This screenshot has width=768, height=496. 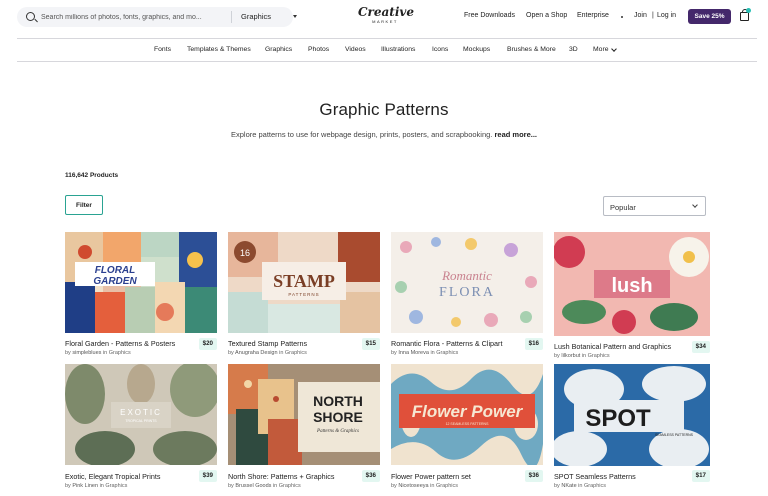 I want to click on svg-text: PATTERNS, so click(x=303, y=294).